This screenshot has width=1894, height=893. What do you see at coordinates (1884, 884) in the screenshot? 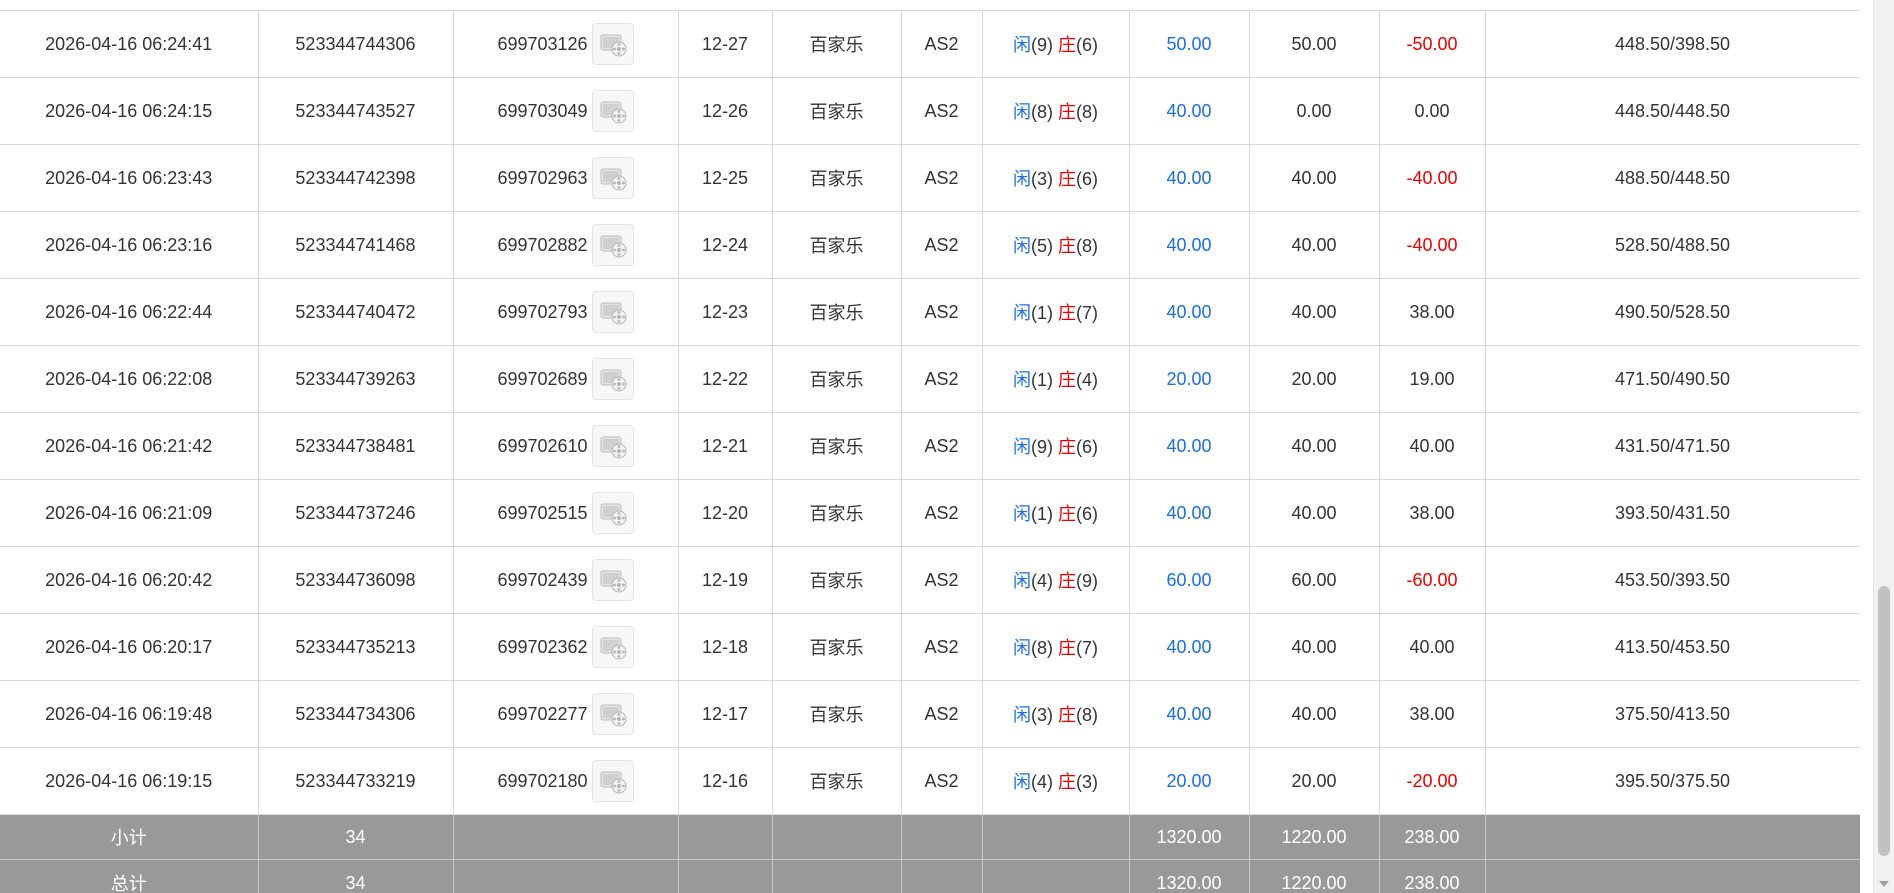
I see `scroll-down-arrow-icon` at bounding box center [1884, 884].